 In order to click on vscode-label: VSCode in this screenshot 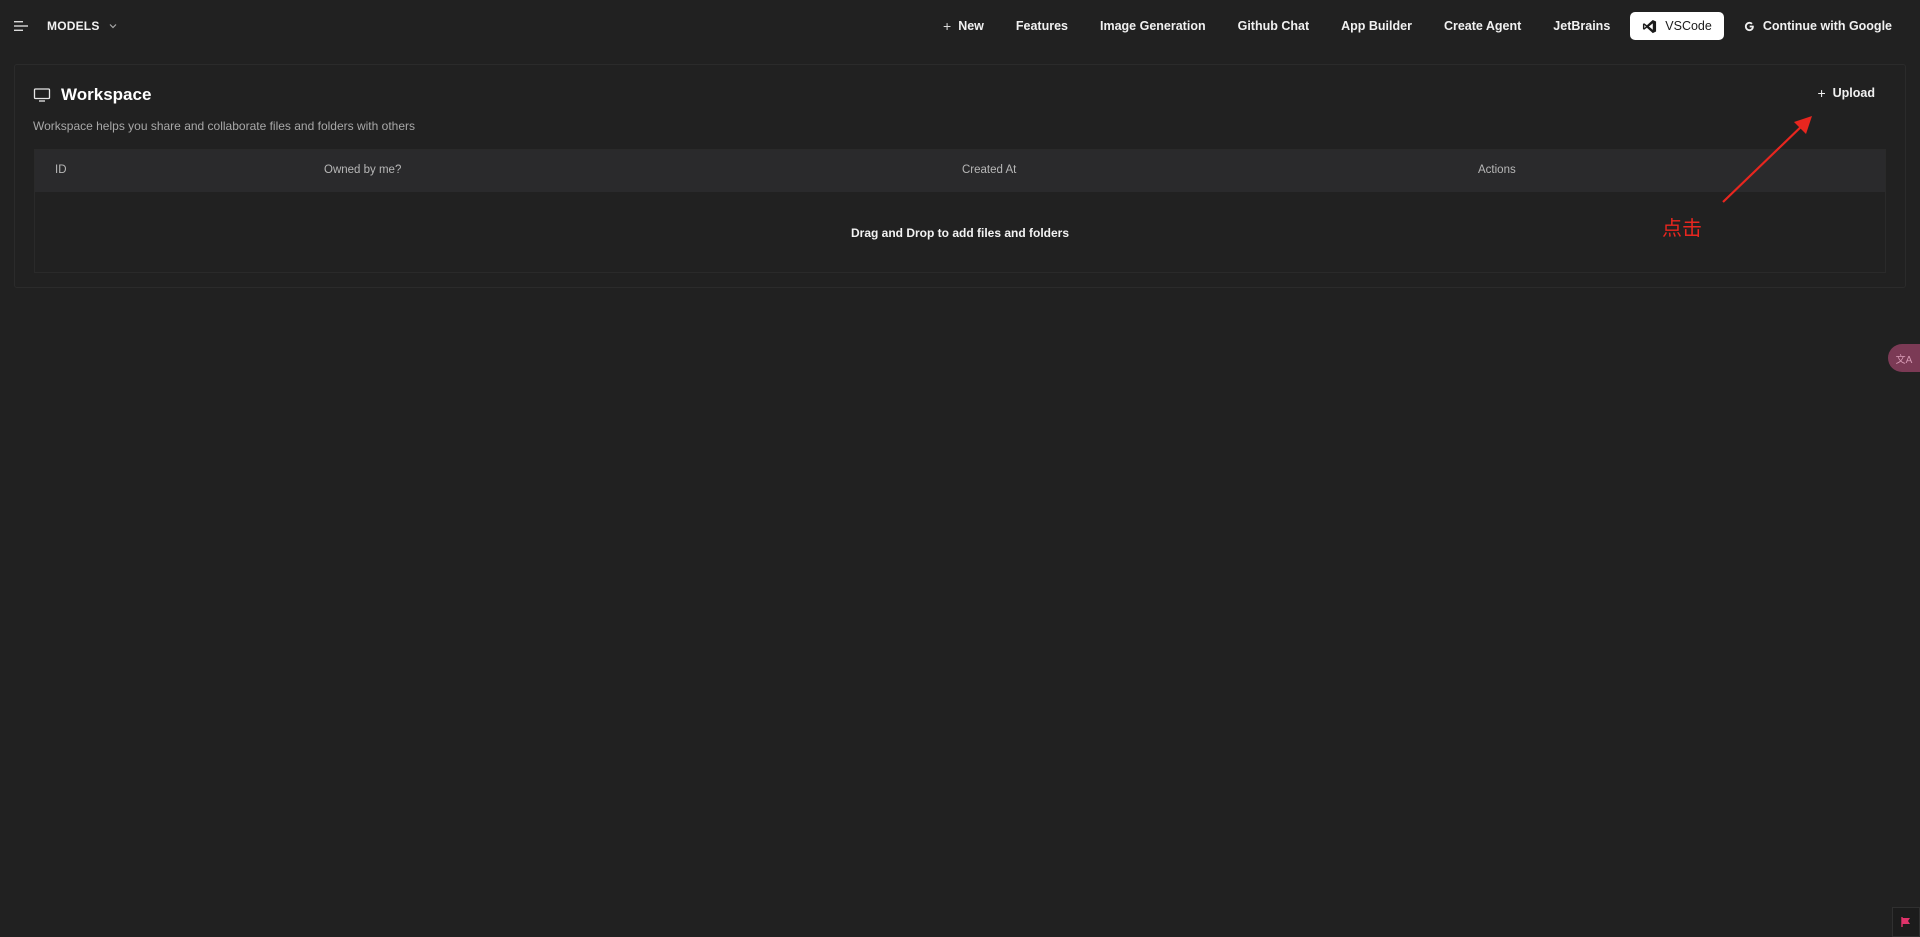, I will do `click(1688, 26)`.